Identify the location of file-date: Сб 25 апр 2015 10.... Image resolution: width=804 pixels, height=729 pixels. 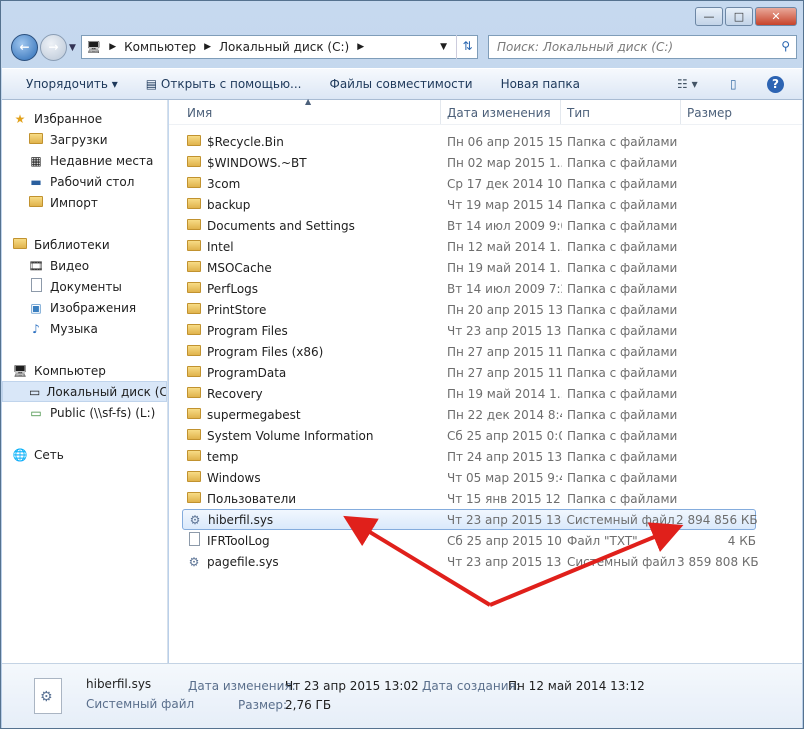
(504, 540).